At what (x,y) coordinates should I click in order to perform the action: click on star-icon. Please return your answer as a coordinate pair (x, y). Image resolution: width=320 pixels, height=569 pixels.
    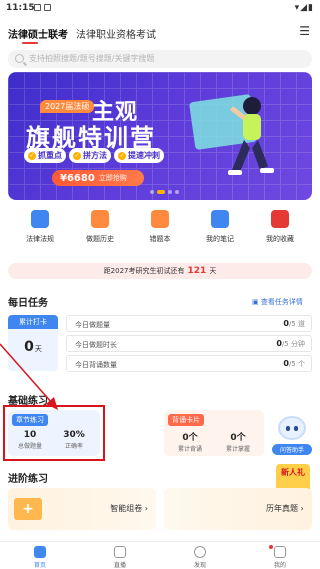
    Looking at the image, I should click on (280, 219).